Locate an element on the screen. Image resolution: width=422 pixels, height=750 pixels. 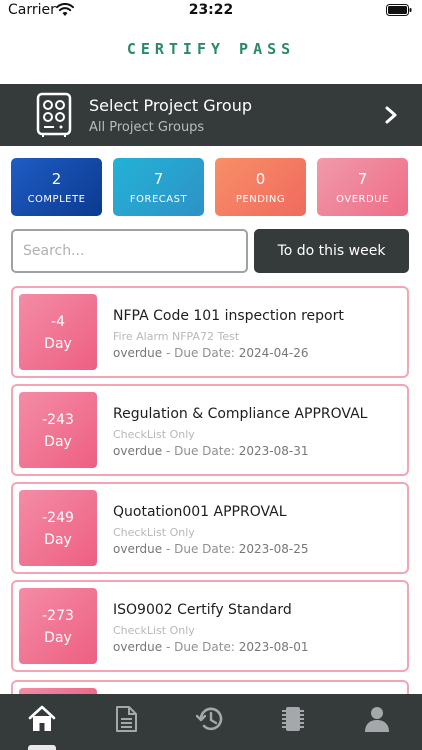
stat-complete-card: 2 COMPLETE is located at coordinates (56, 187).